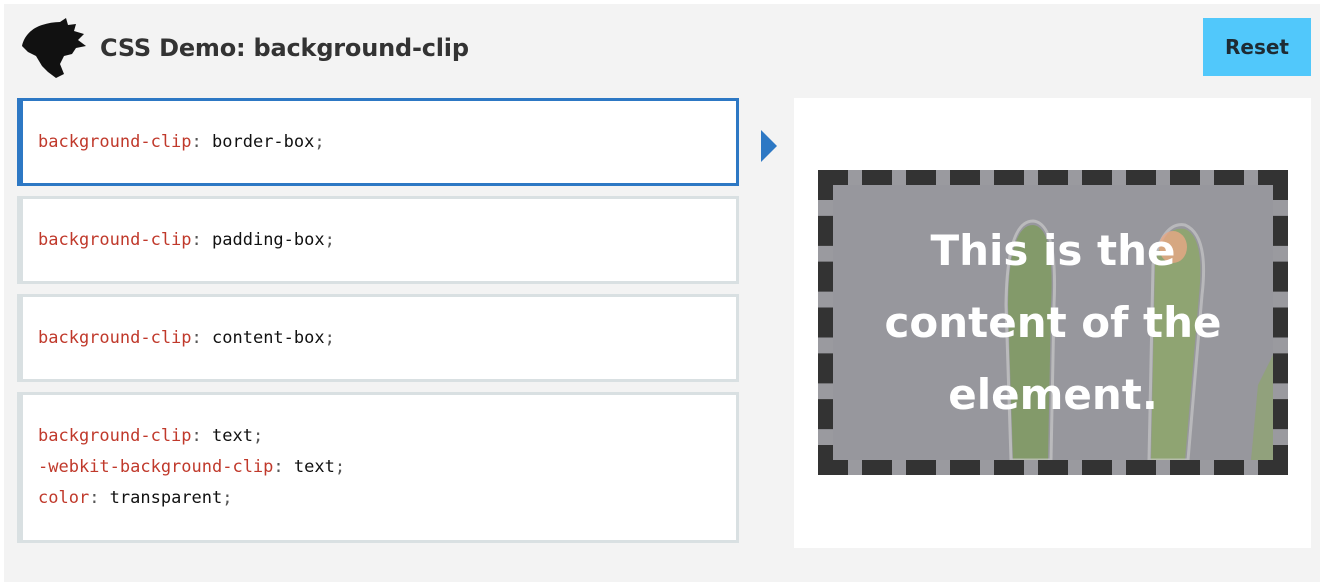 This screenshot has width=1324, height=586. I want to click on choice-border-box: background-clip: border-box;, so click(378, 142).